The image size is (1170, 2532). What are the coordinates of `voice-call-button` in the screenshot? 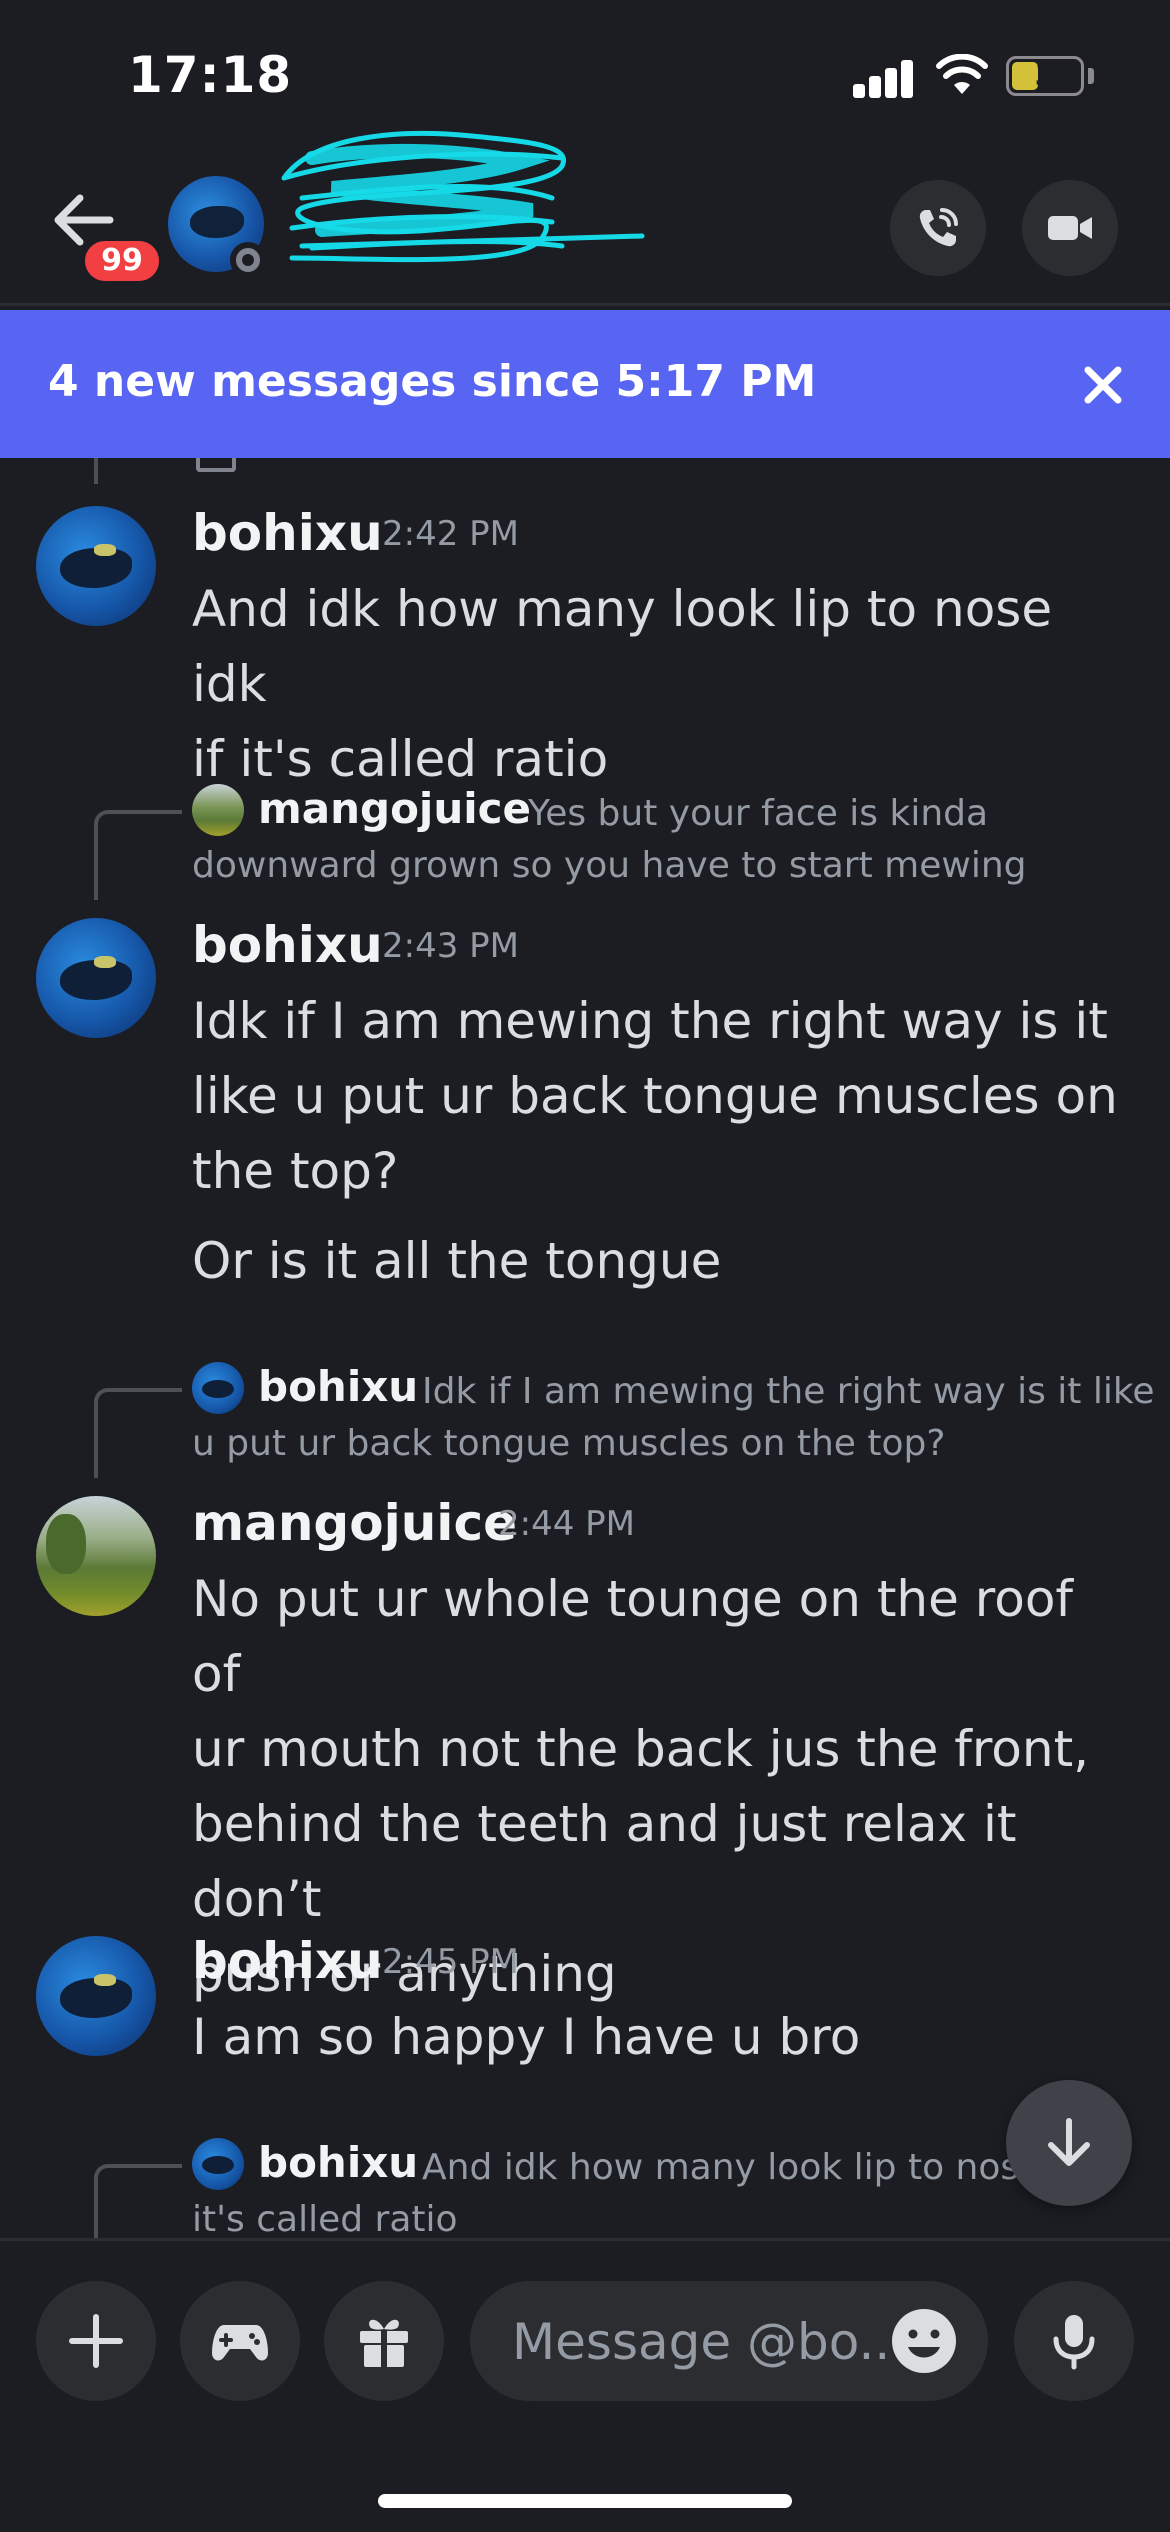 It's located at (938, 228).